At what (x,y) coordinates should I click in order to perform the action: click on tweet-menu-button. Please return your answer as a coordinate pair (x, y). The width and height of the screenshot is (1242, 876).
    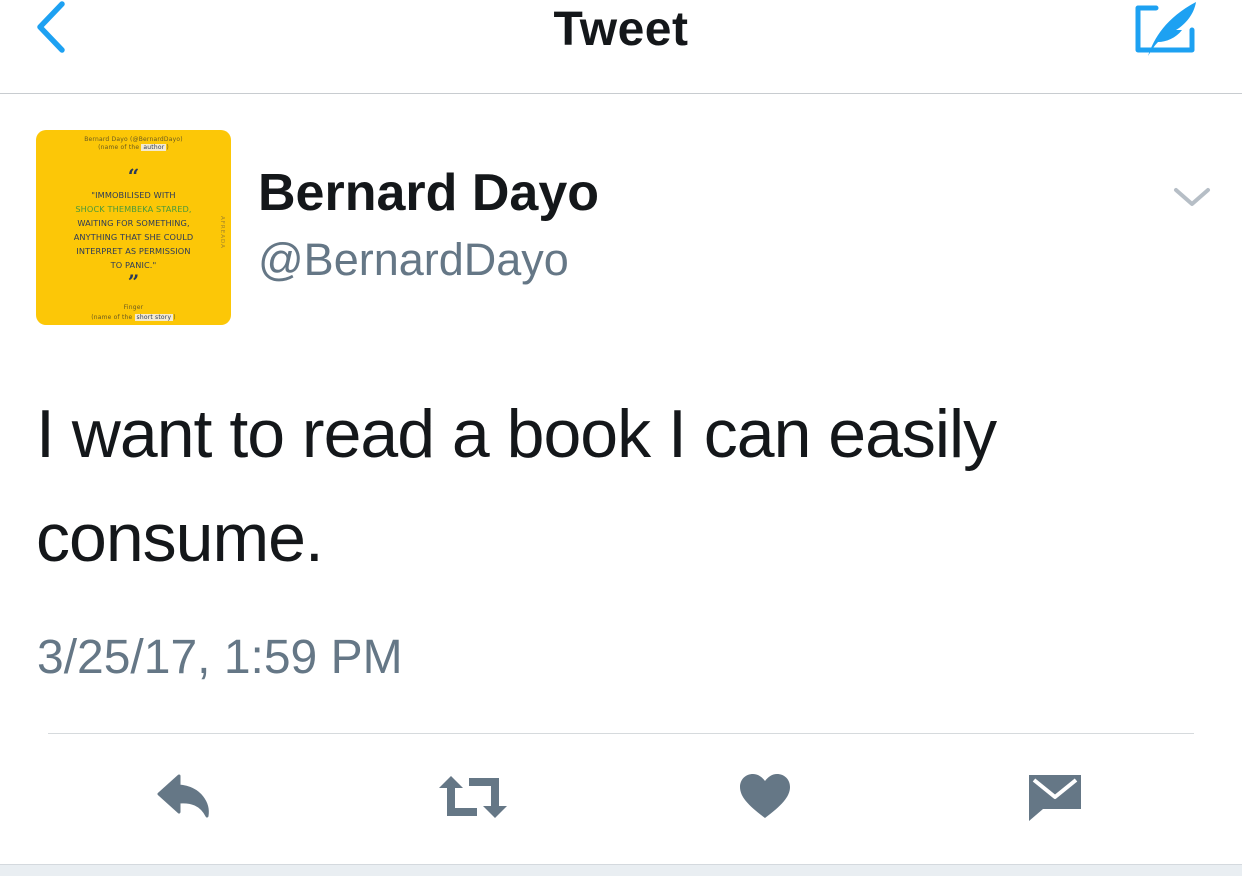
    Looking at the image, I should click on (1192, 197).